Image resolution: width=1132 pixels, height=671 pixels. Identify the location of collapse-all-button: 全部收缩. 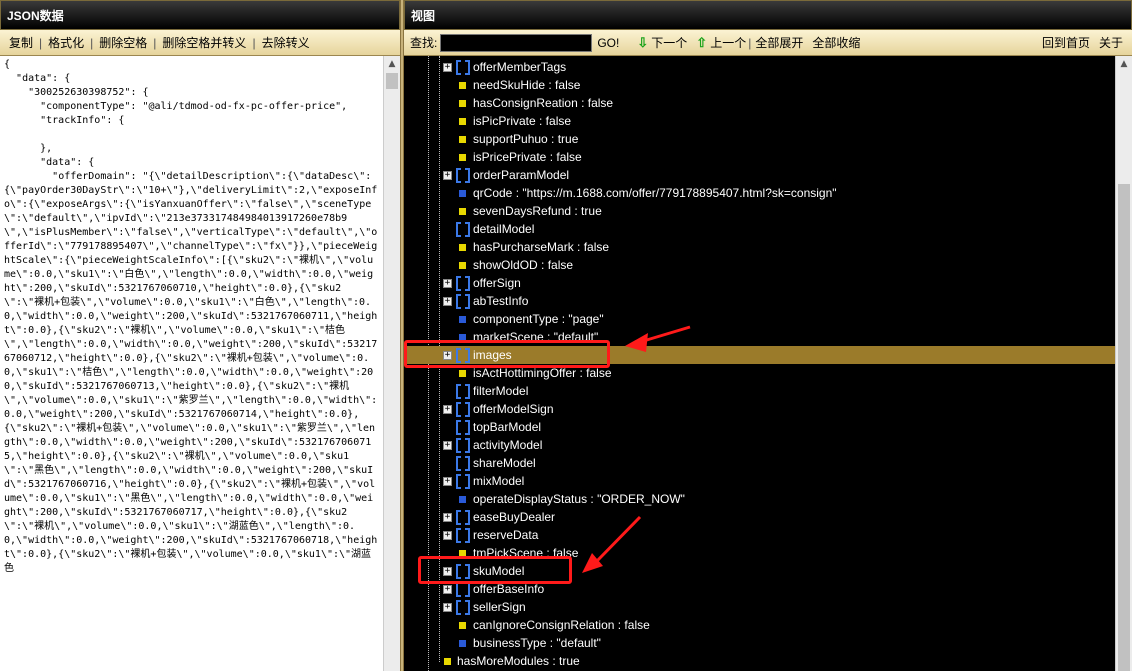
(836, 42).